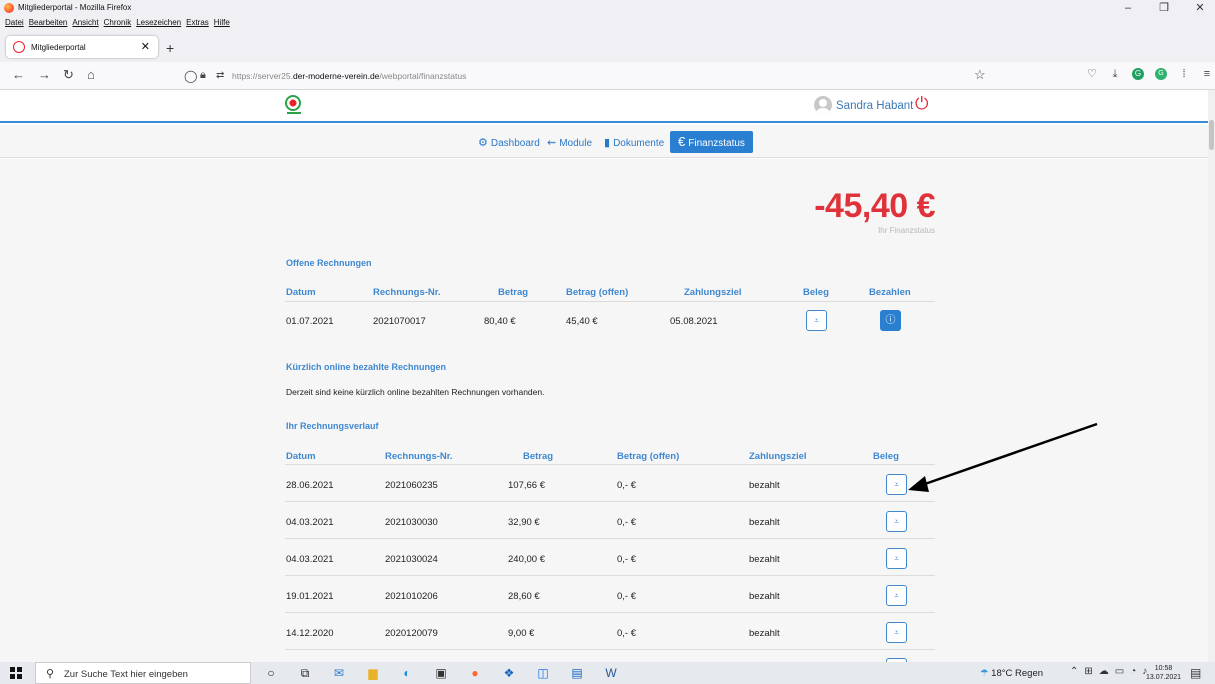 The width and height of the screenshot is (1215, 684). What do you see at coordinates (407, 673) in the screenshot?
I see `edge-icon: ◐` at bounding box center [407, 673].